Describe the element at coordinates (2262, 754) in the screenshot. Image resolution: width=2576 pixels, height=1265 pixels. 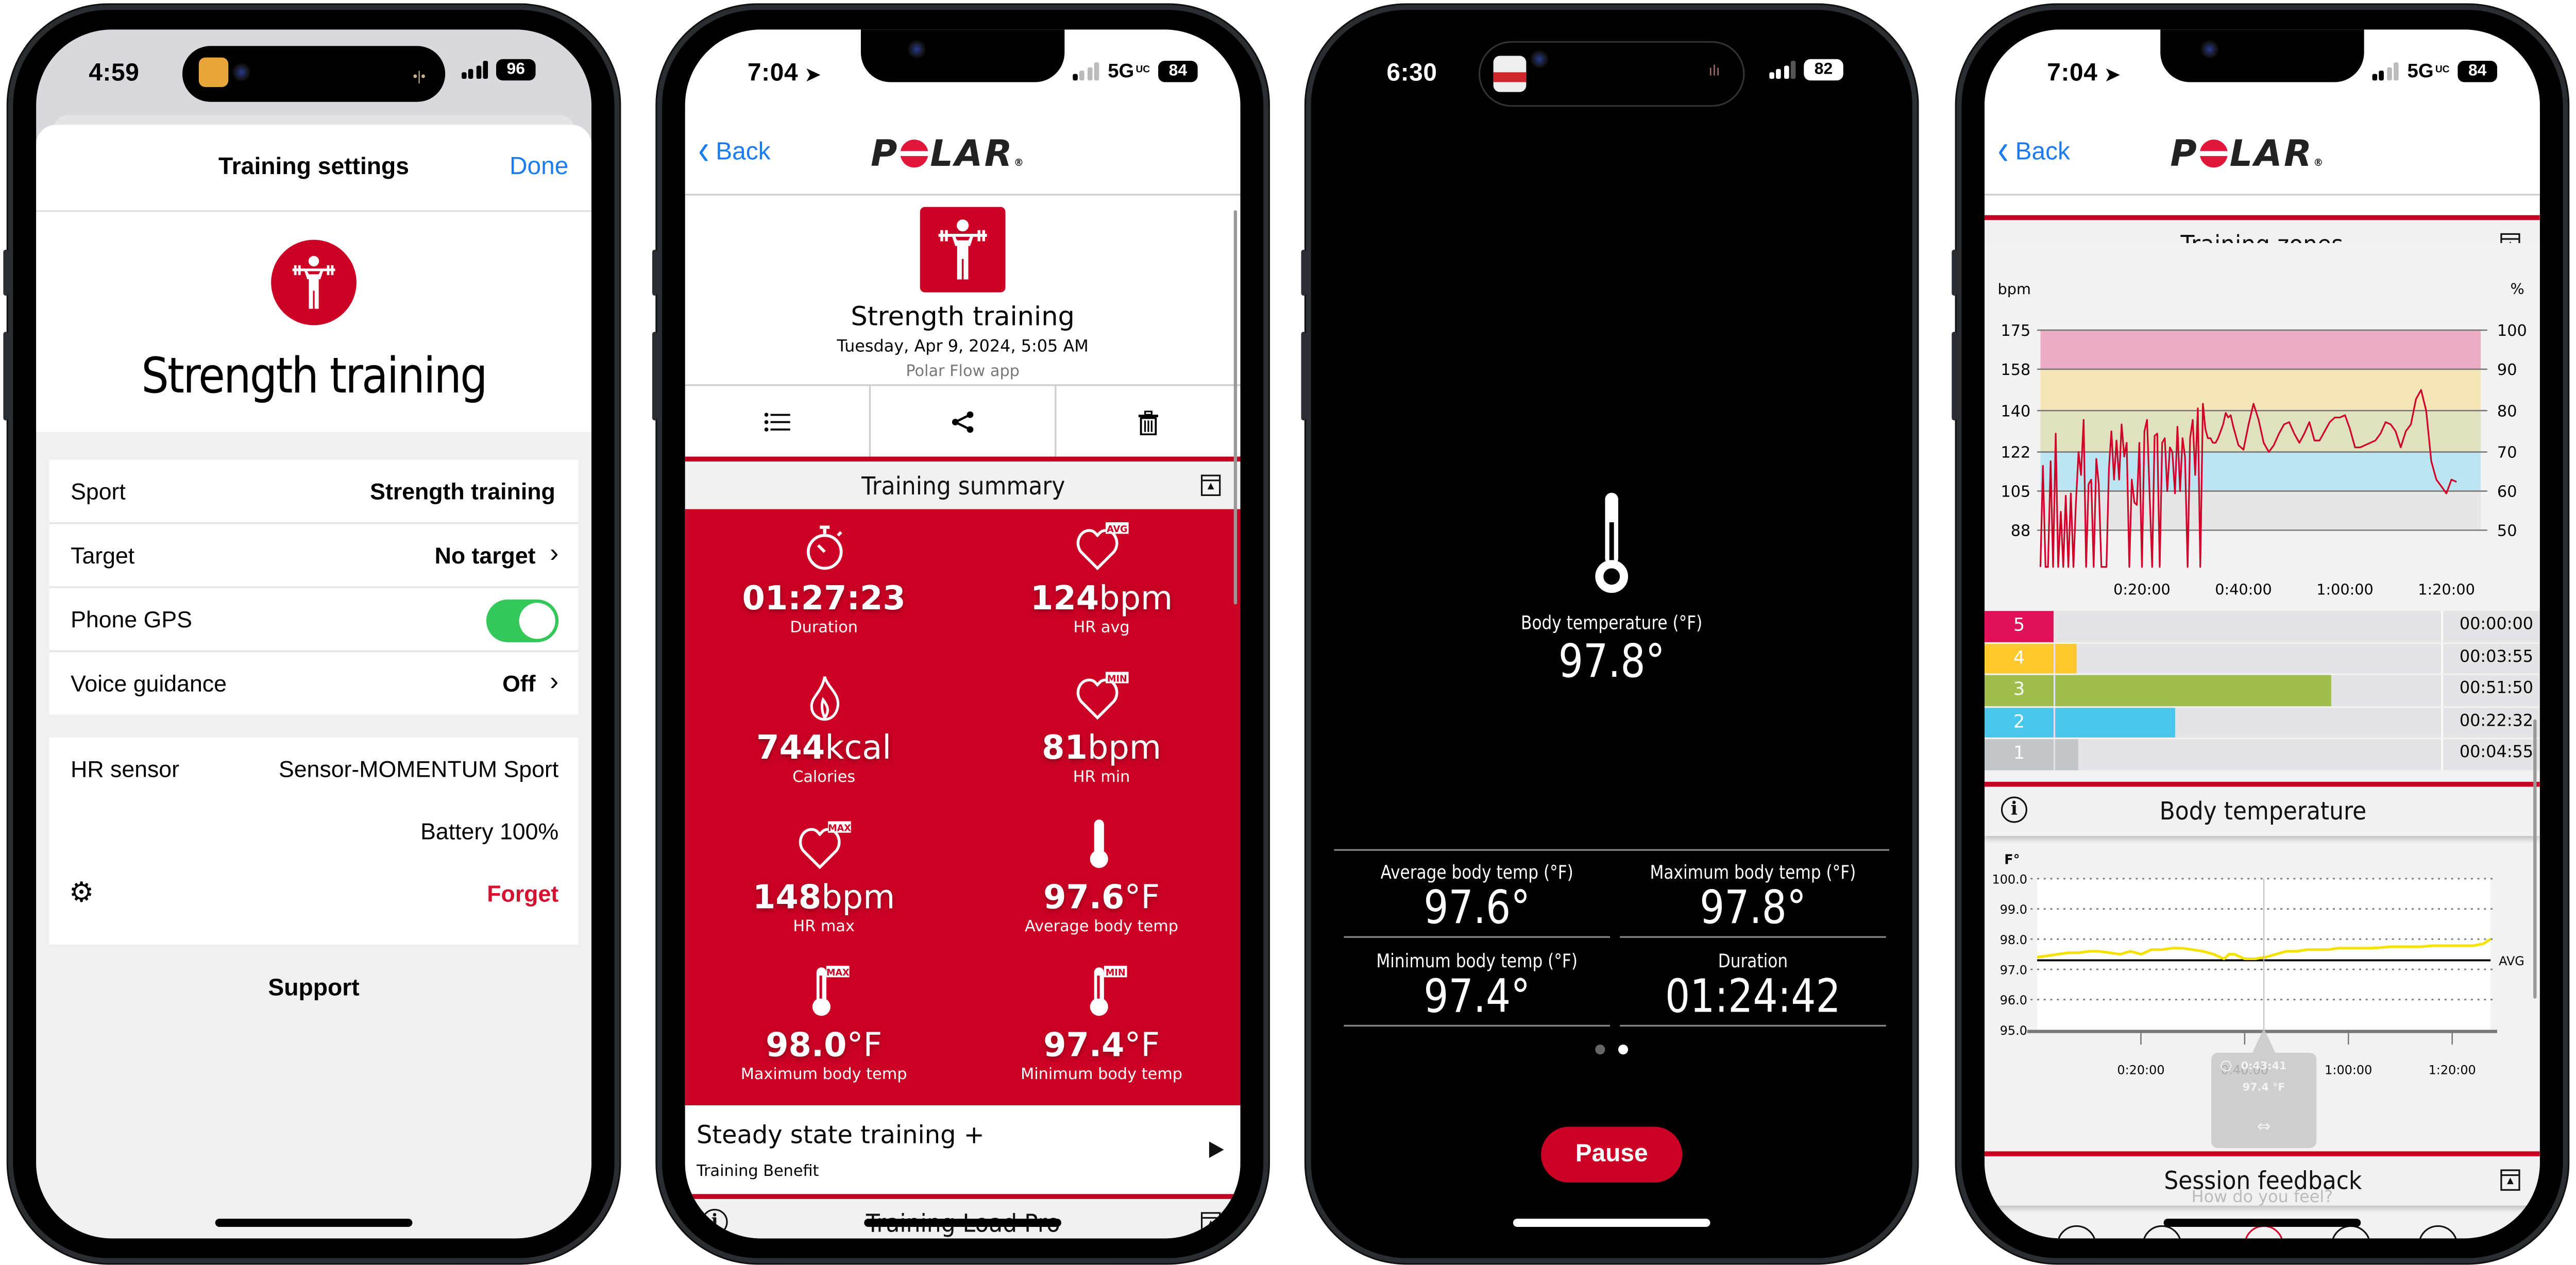
I see `zone-row: 1 00:04:55` at that location.